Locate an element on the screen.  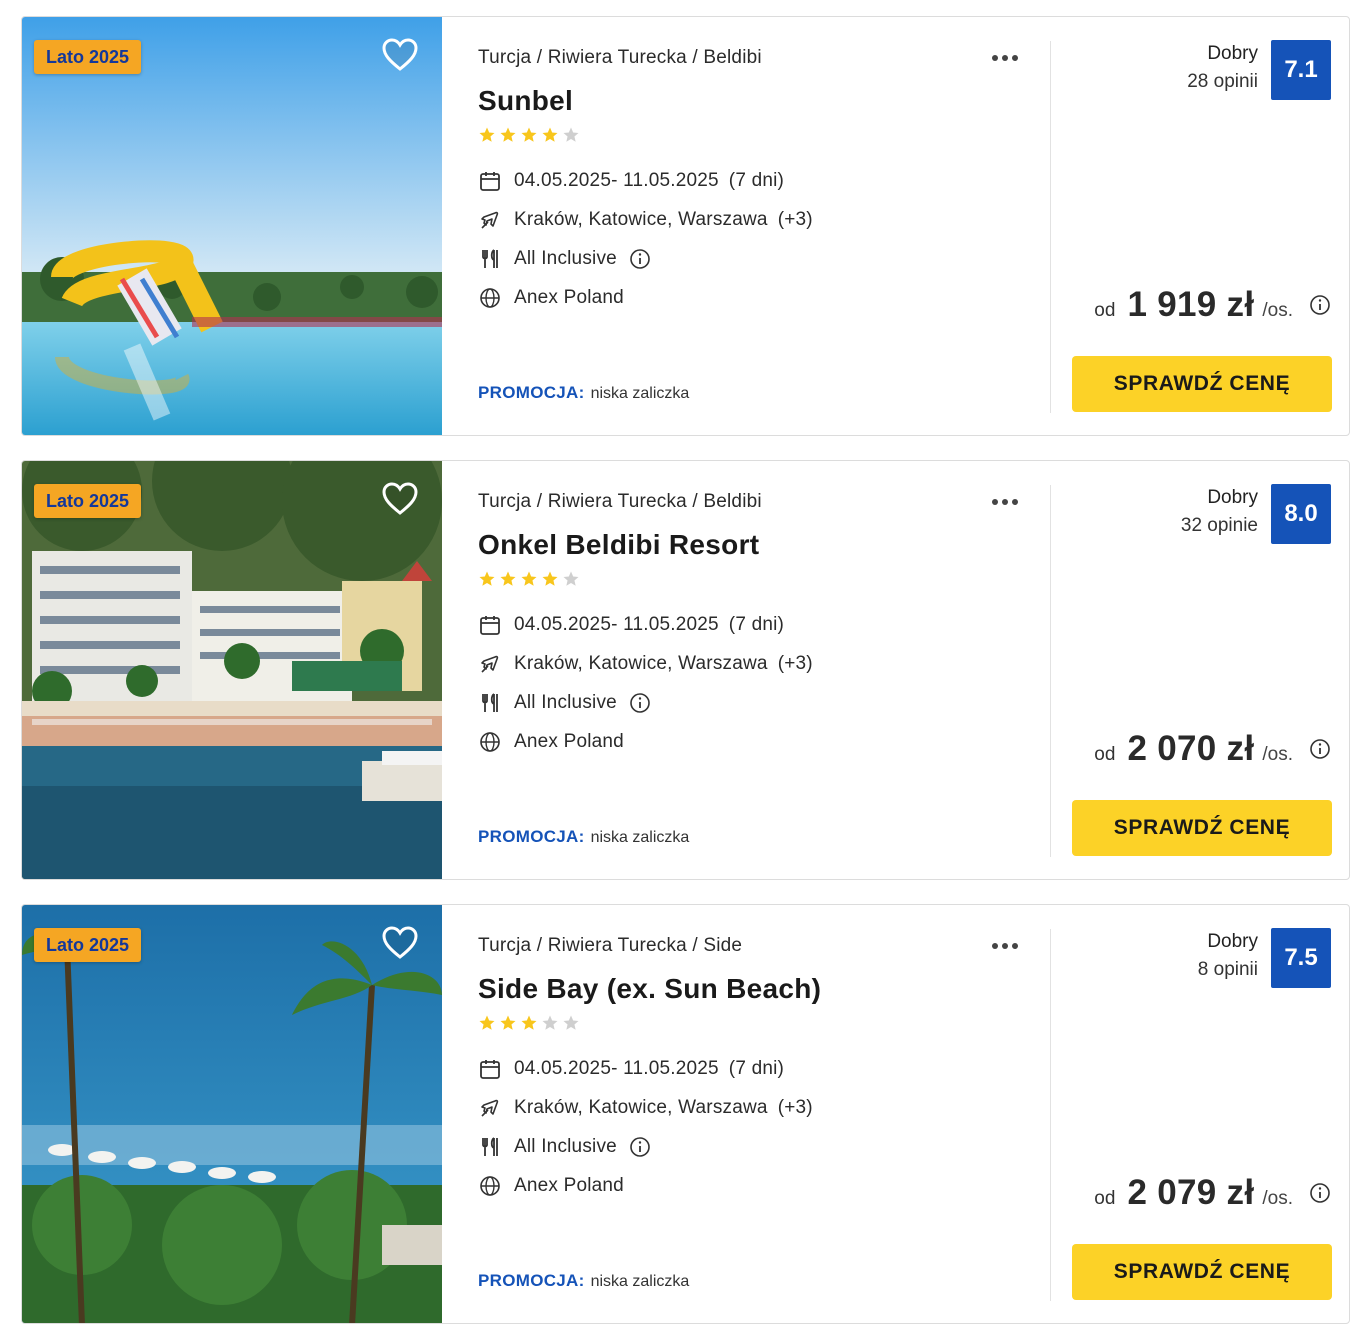
departures-row: Kraków, Katowice, Warszawa (+3) is located at coordinates (645, 220).